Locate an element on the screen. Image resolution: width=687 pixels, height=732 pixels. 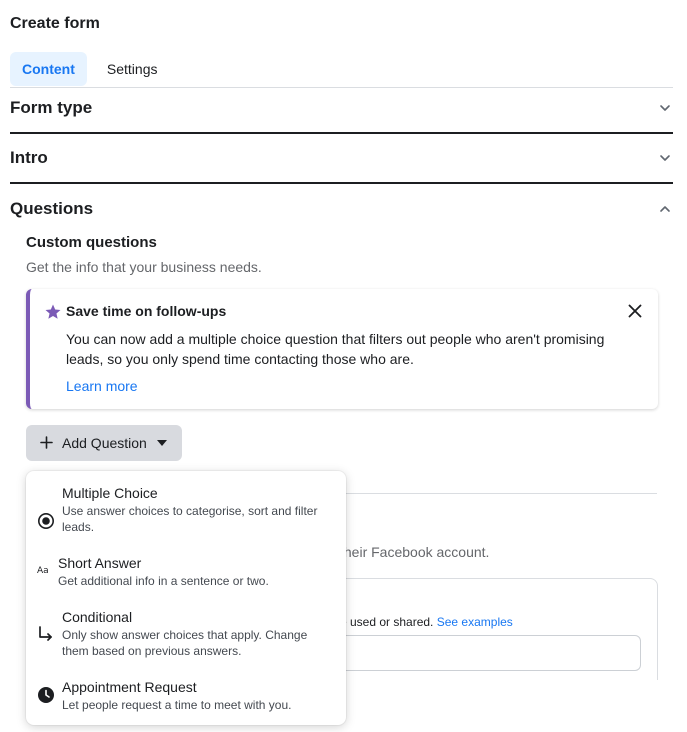
add-question-button: Add Question is located at coordinates (104, 443).